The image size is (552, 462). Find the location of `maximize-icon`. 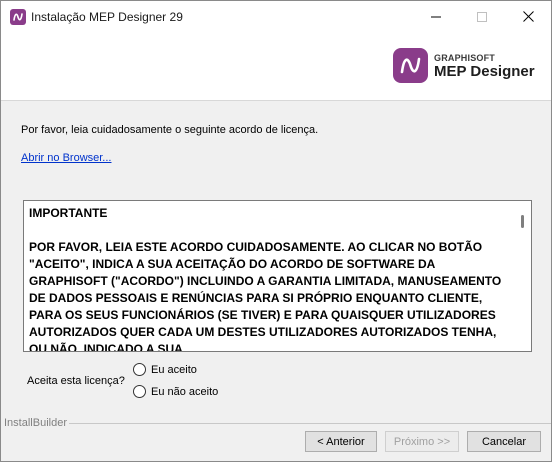

maximize-icon is located at coordinates (482, 16).